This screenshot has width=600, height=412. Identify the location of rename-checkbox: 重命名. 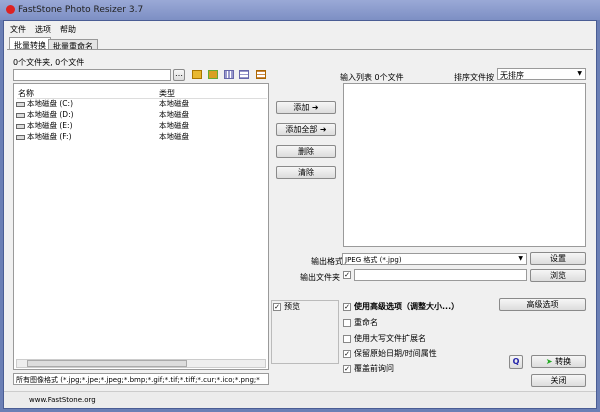
(360, 322).